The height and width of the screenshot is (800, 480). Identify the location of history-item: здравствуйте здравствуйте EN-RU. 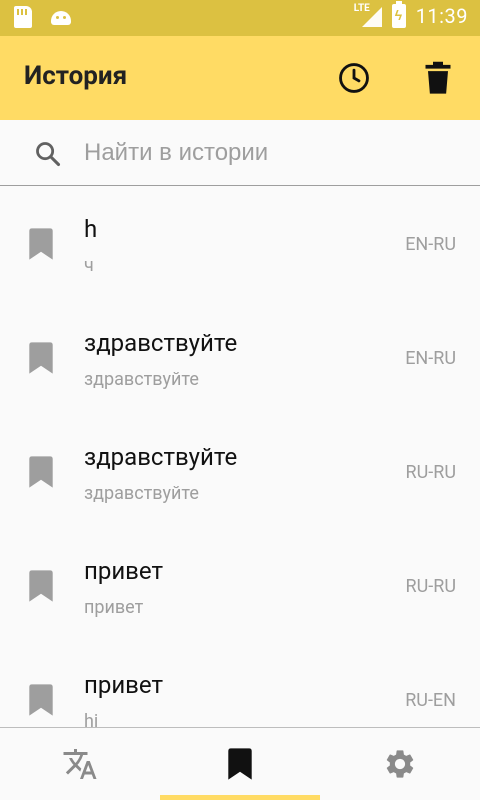
(240, 358).